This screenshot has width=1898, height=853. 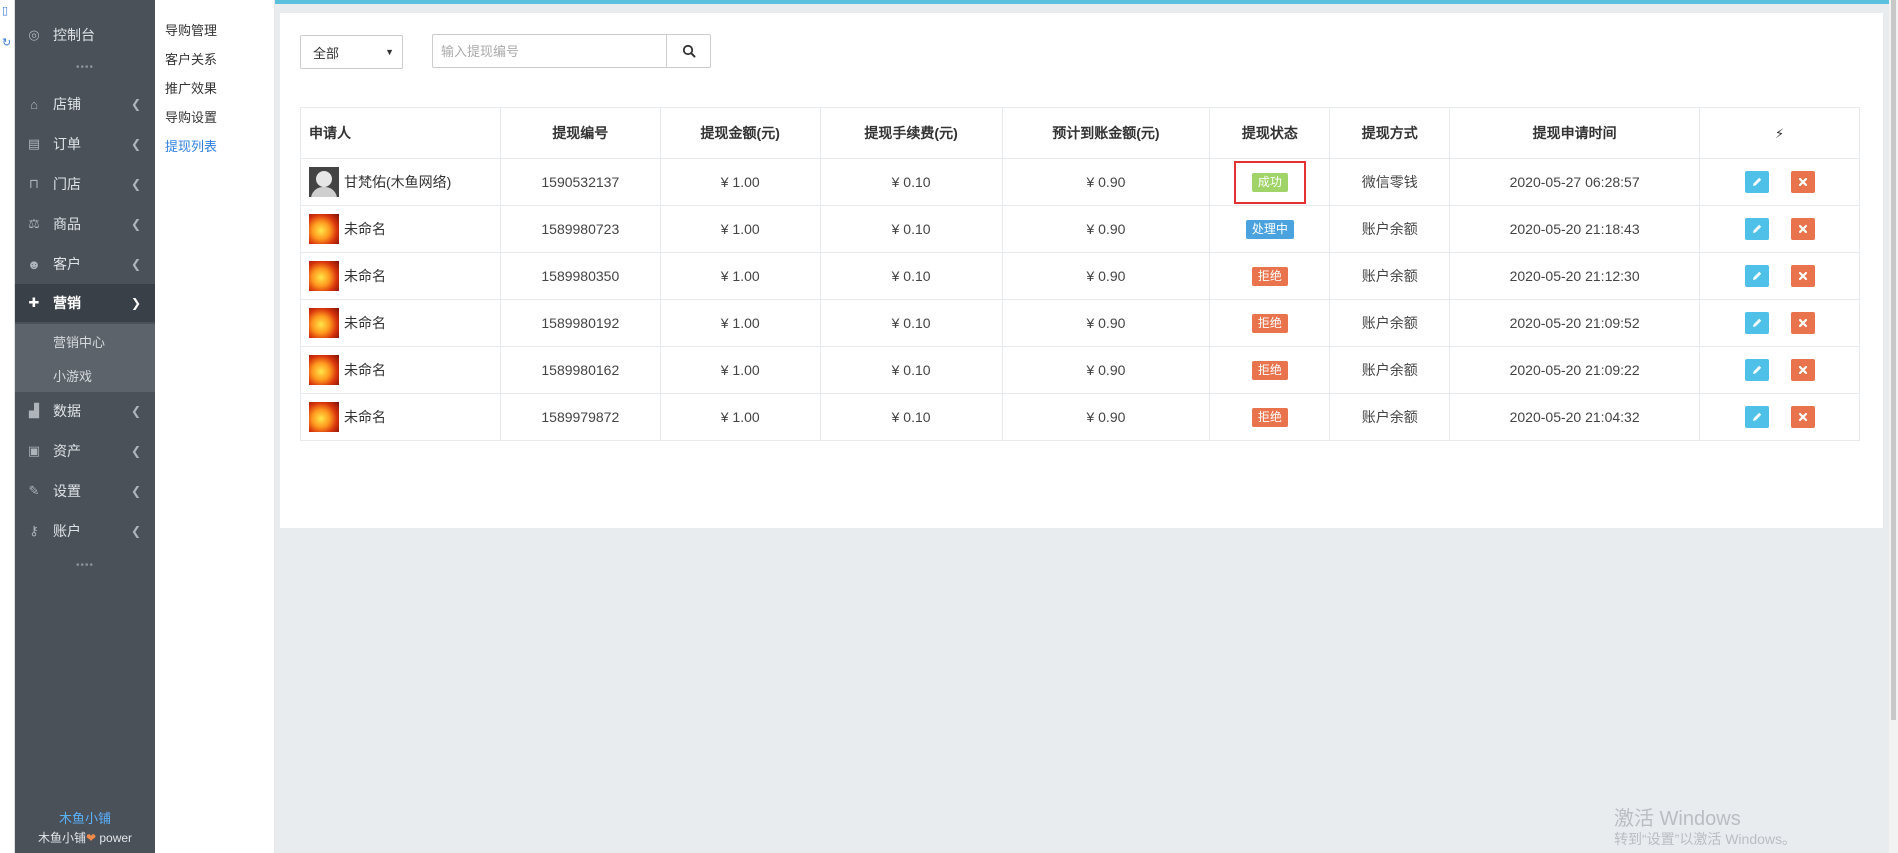 I want to click on col-header-status: 提现状态, so click(x=1270, y=133).